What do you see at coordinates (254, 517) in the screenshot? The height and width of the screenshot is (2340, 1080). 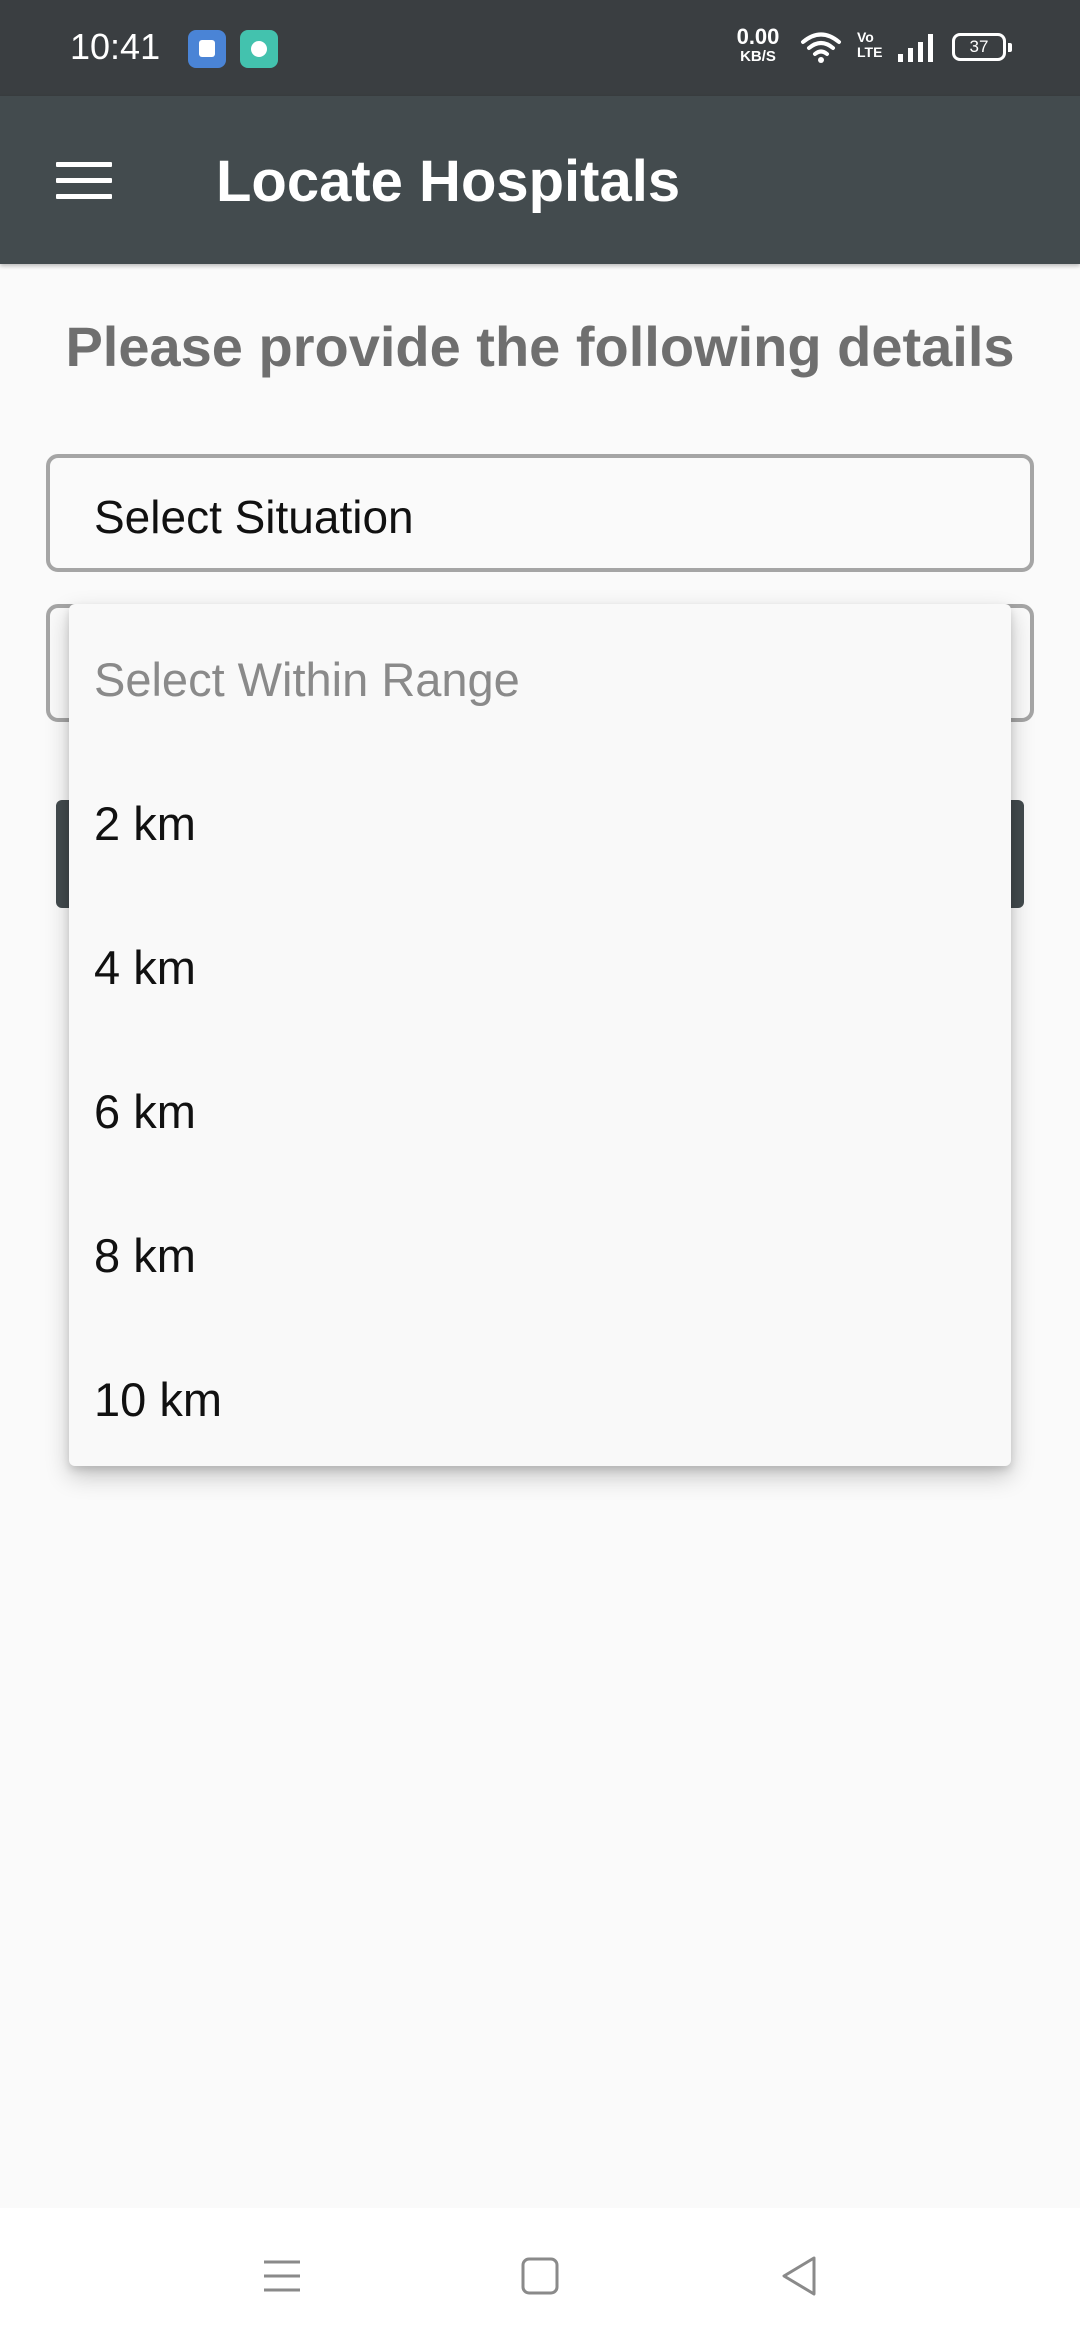 I see `situation-select-value: Select Situation` at bounding box center [254, 517].